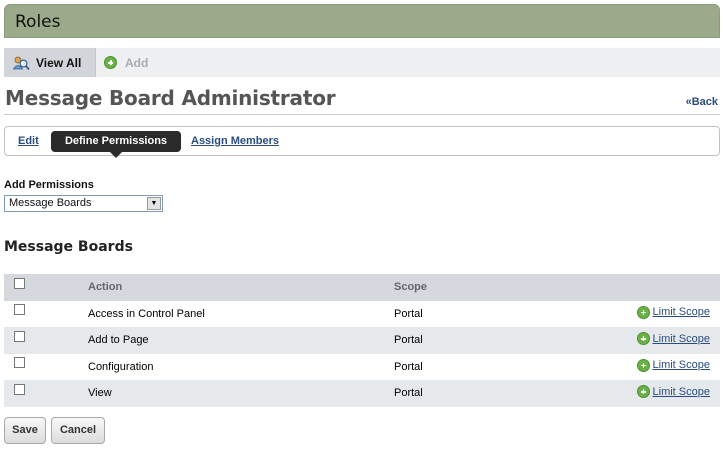 The width and height of the screenshot is (723, 453). I want to click on scope-header: Scope, so click(411, 287).